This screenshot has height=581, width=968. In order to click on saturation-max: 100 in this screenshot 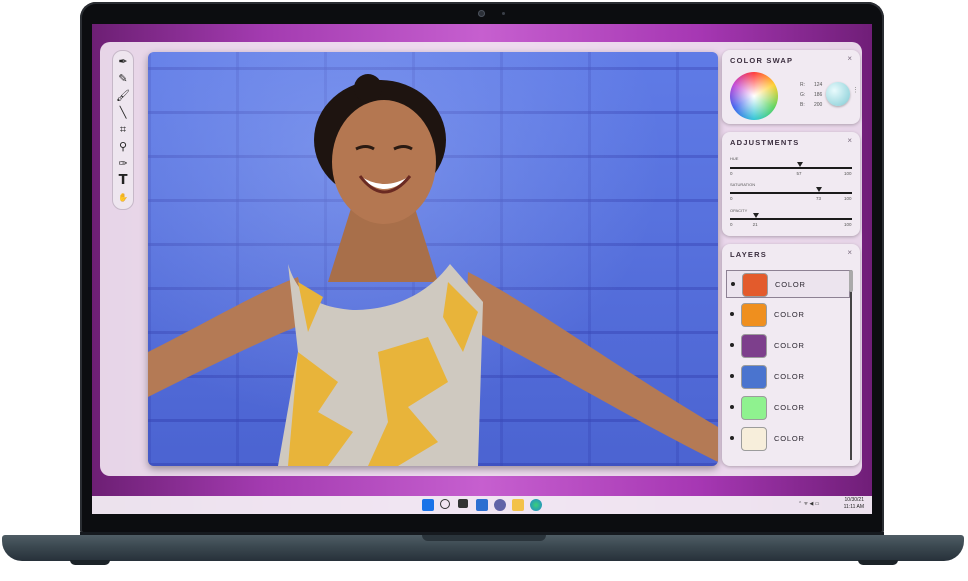, I will do `click(848, 198)`.